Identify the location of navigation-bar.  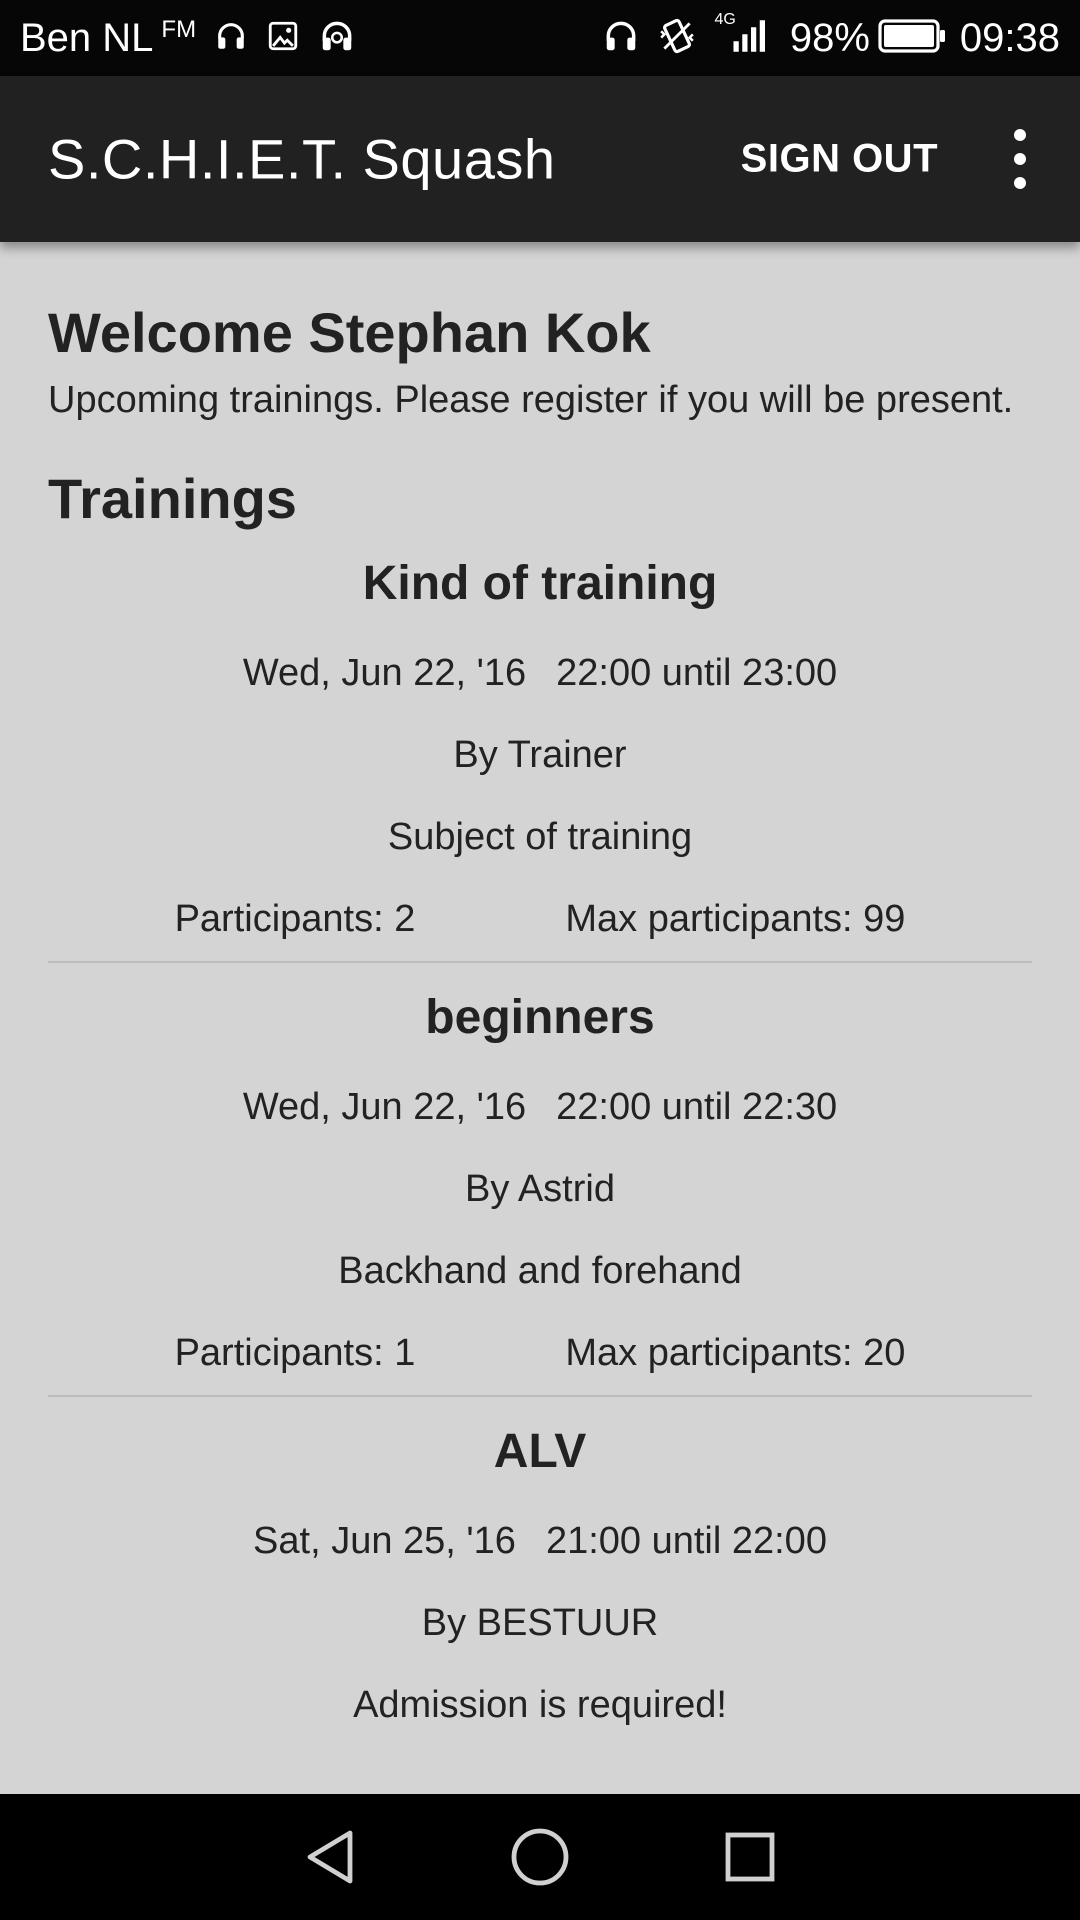
(540, 1857).